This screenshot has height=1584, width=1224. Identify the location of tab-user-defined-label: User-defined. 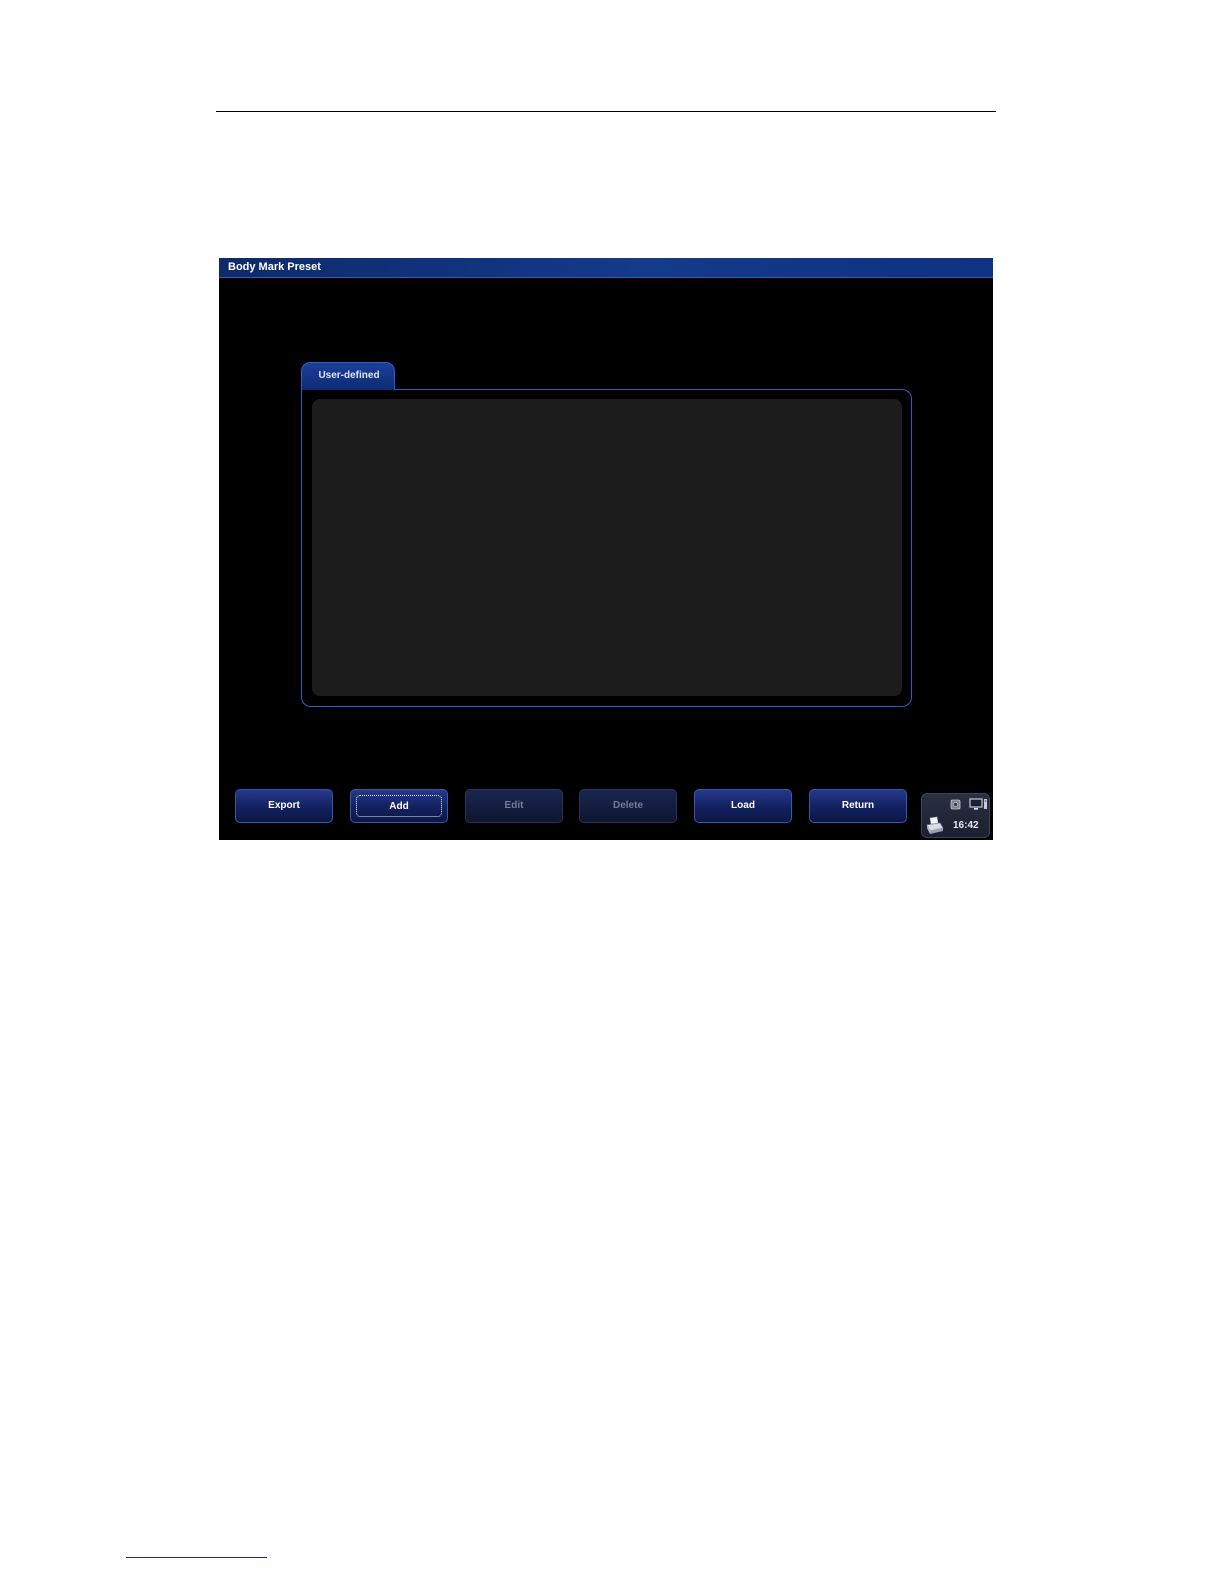
(349, 375).